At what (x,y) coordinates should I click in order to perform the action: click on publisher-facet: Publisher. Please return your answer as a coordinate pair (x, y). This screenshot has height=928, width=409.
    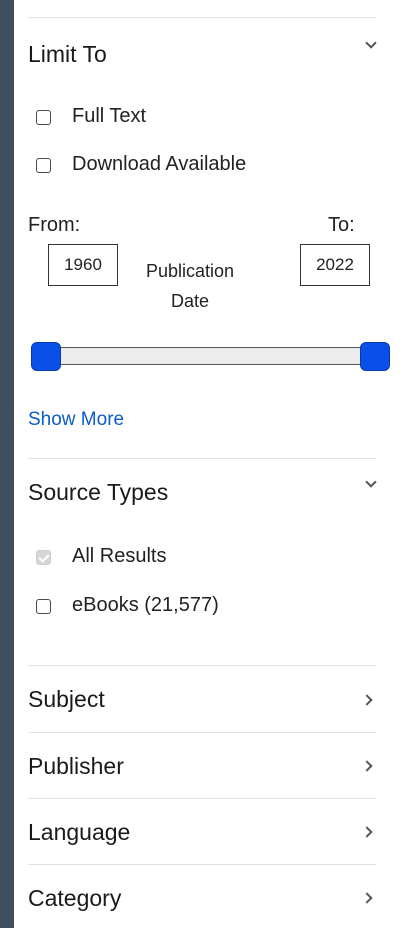
    Looking at the image, I should click on (76, 766).